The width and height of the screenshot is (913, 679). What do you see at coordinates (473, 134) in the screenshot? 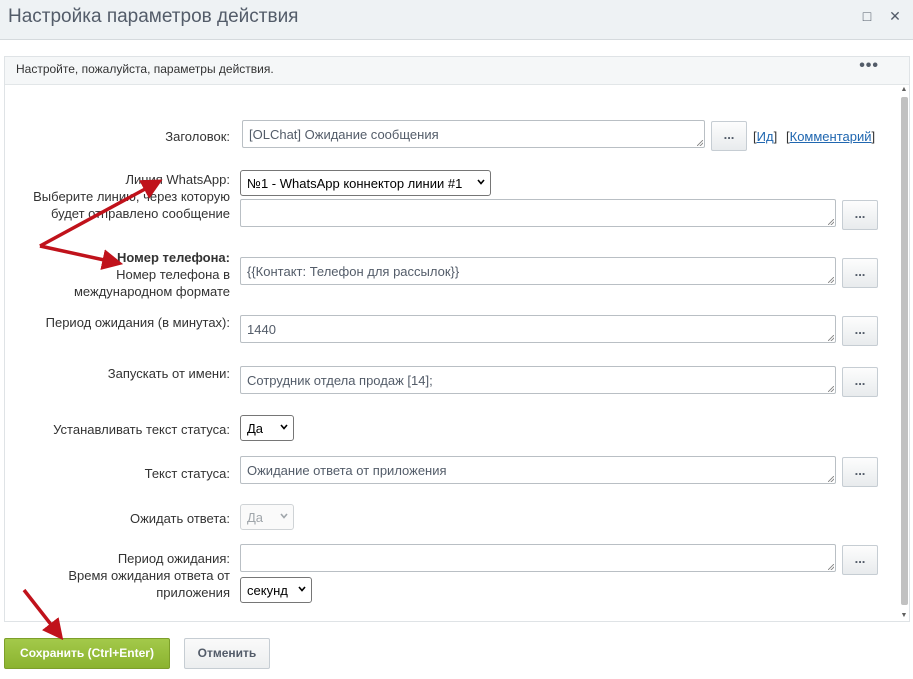
I see `title-input: [OLChat] Ожидание сообщения` at bounding box center [473, 134].